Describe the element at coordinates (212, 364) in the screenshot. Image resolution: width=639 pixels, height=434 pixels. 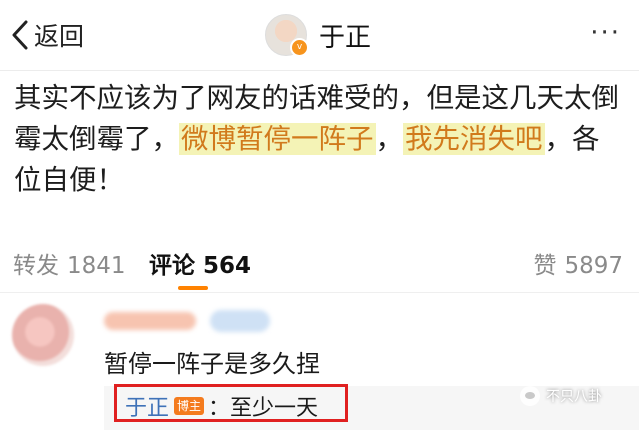
I see `comment-text: 暂停一阵子是多久捏` at that location.